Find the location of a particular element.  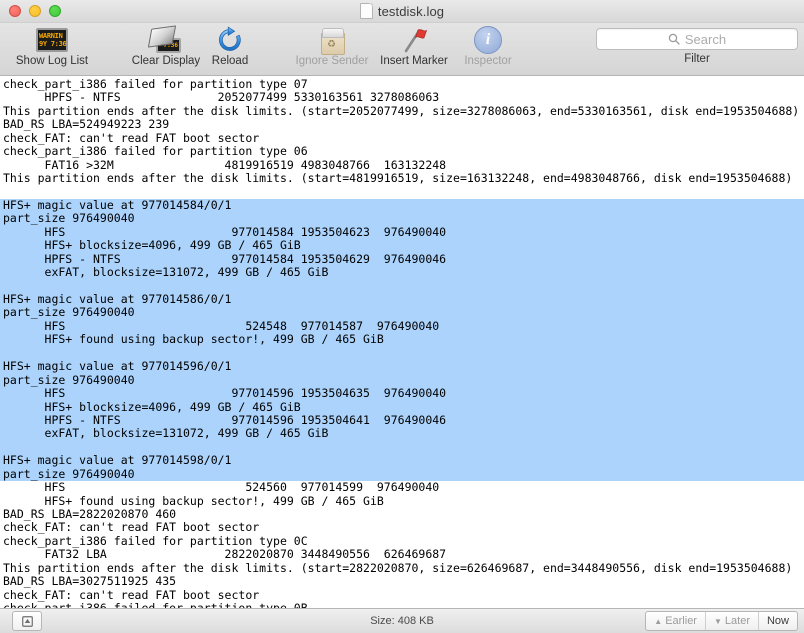

later-button: ▼ Later is located at coordinates (732, 621).